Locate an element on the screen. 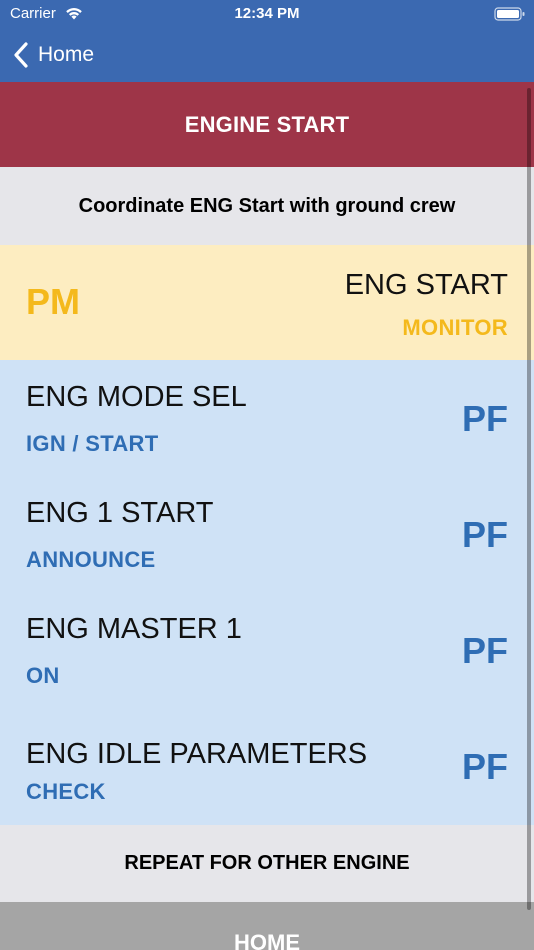  scroll-indicator is located at coordinates (529, 499).